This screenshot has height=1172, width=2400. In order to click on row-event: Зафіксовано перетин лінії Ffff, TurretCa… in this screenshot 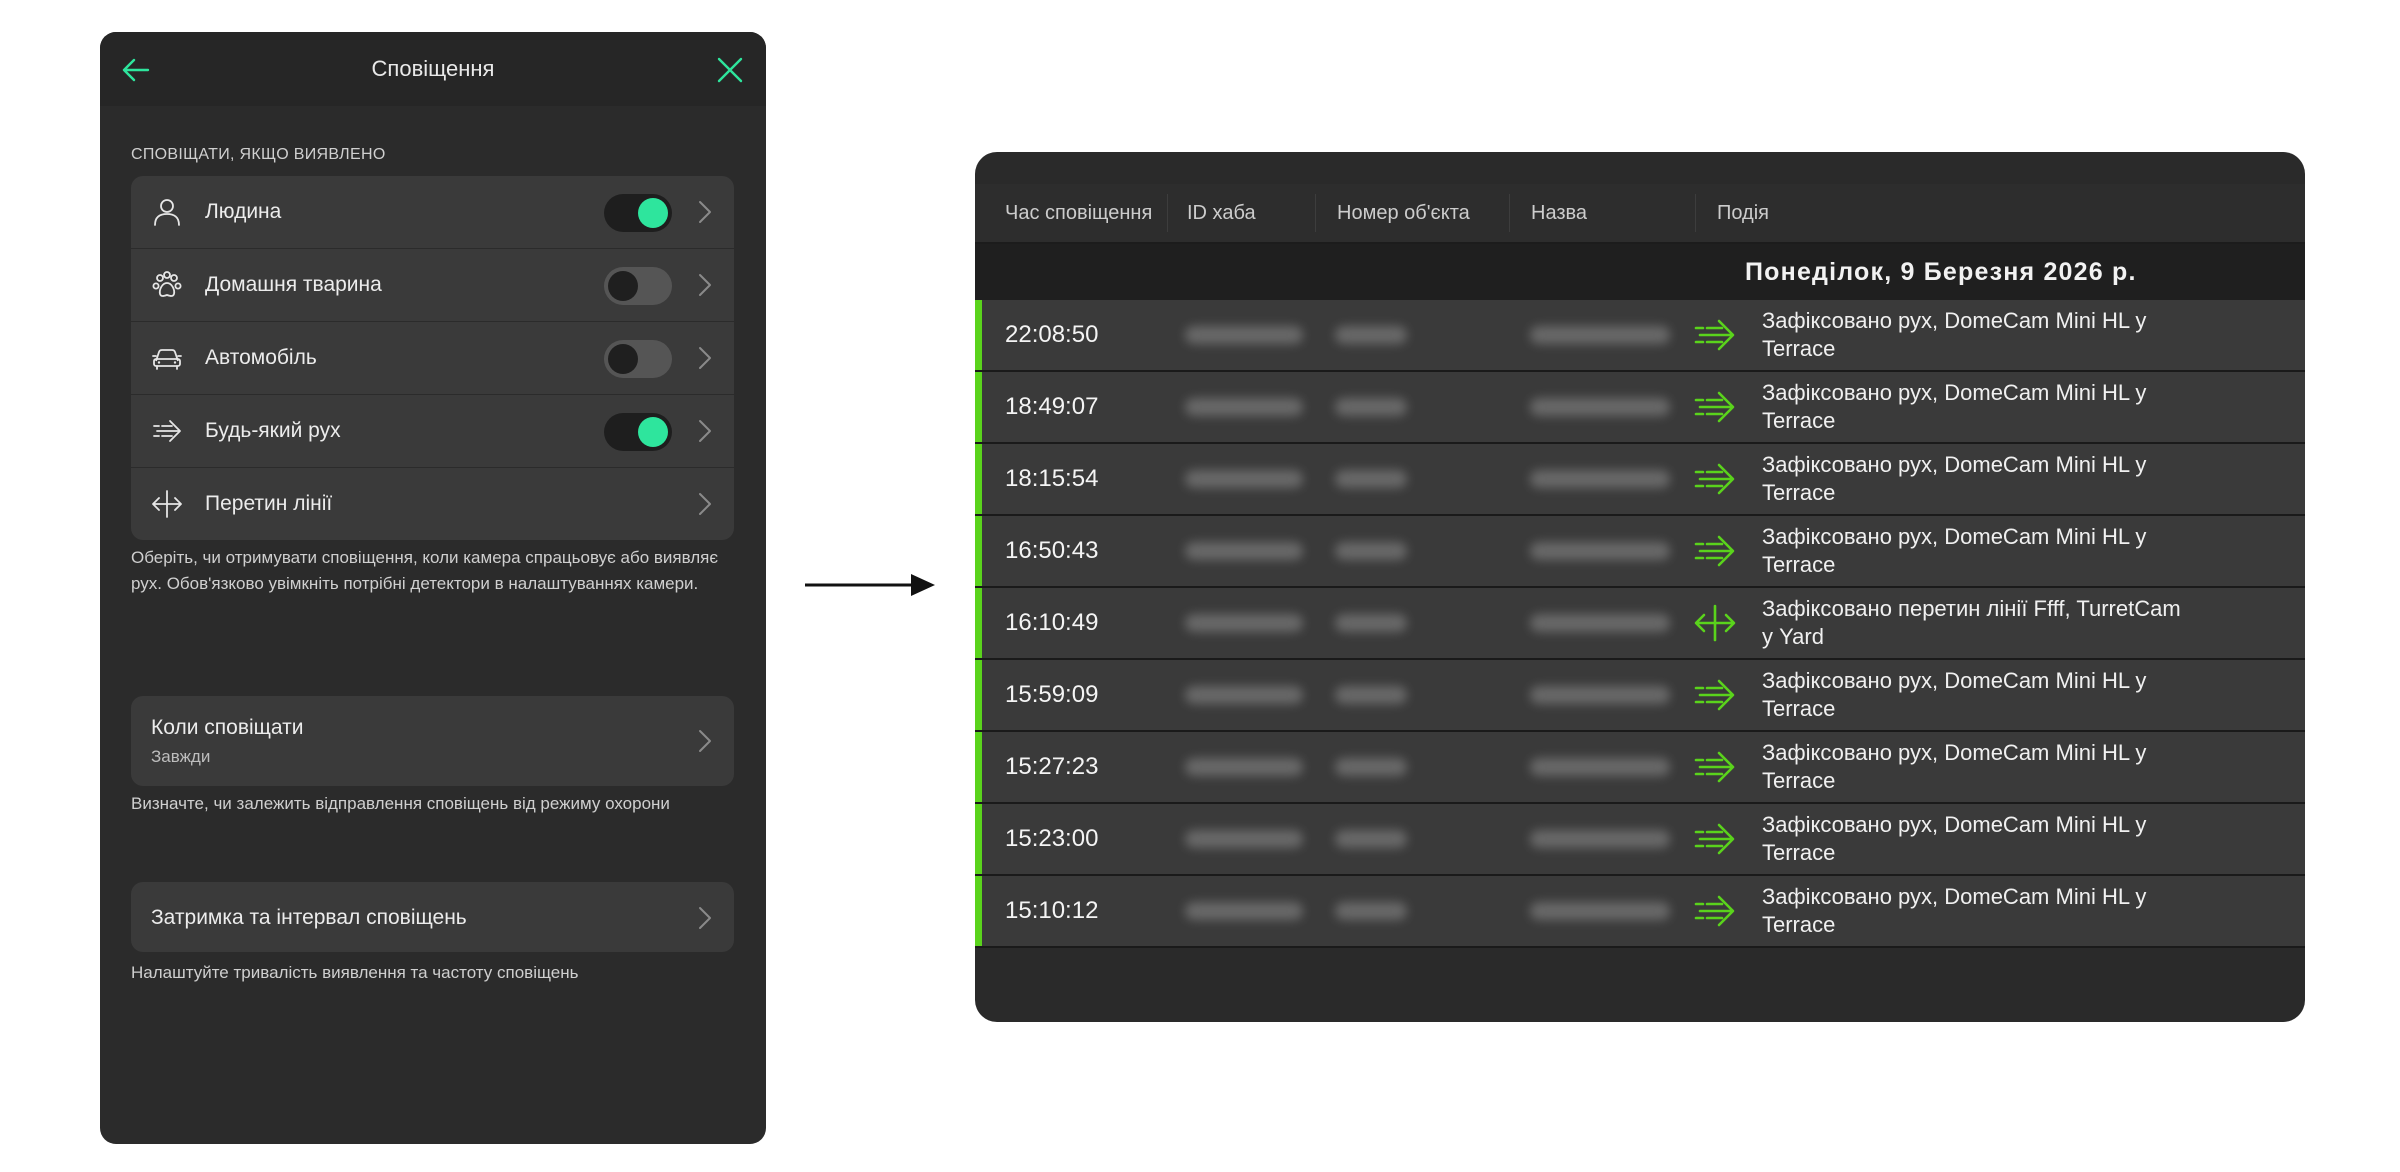, I will do `click(1971, 622)`.